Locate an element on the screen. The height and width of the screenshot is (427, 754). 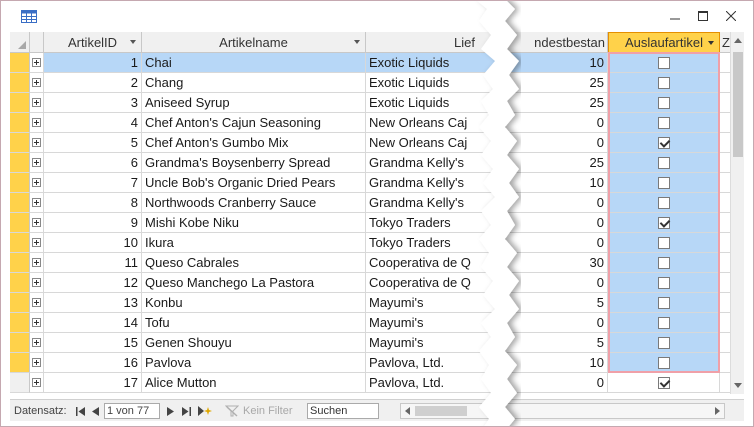
table-row: 15 Genen Shouyu Mayumi's 5 is located at coordinates (370, 343).